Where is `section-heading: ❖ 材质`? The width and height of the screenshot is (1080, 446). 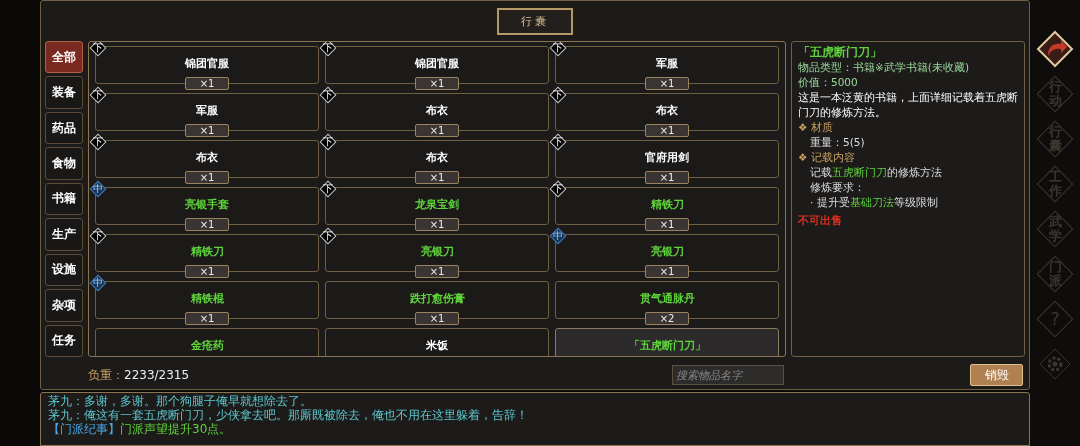
section-heading: ❖ 材质 is located at coordinates (816, 127).